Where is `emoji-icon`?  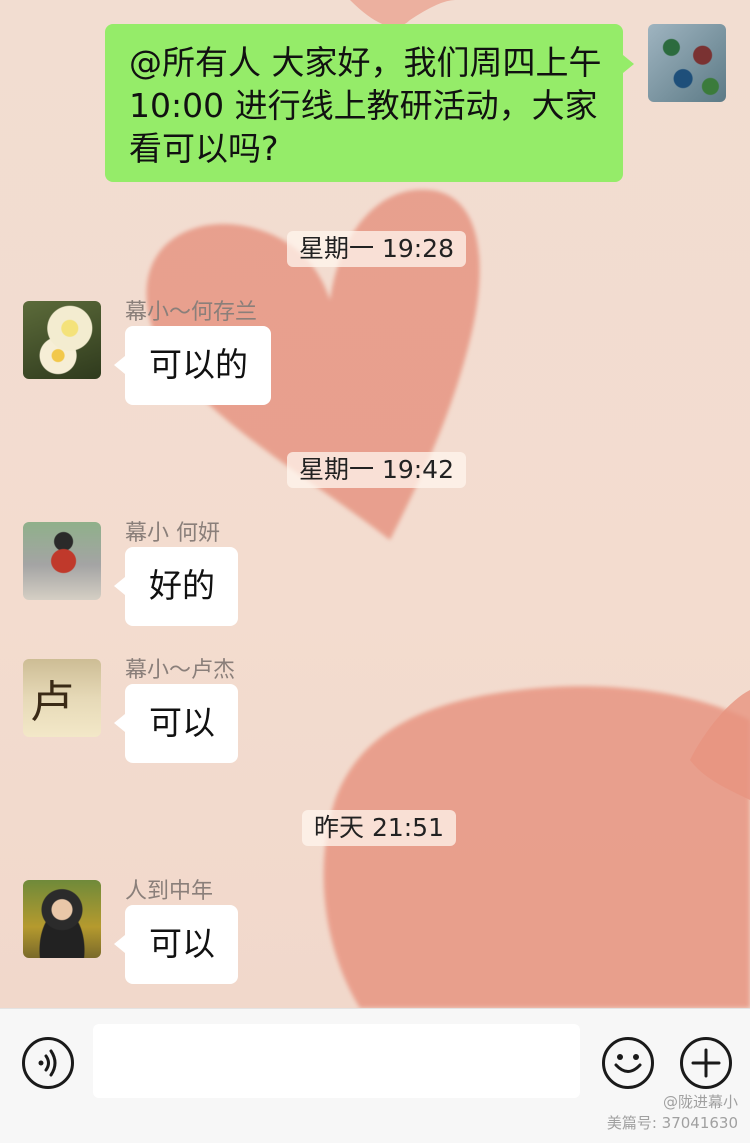
emoji-icon is located at coordinates (628, 1063).